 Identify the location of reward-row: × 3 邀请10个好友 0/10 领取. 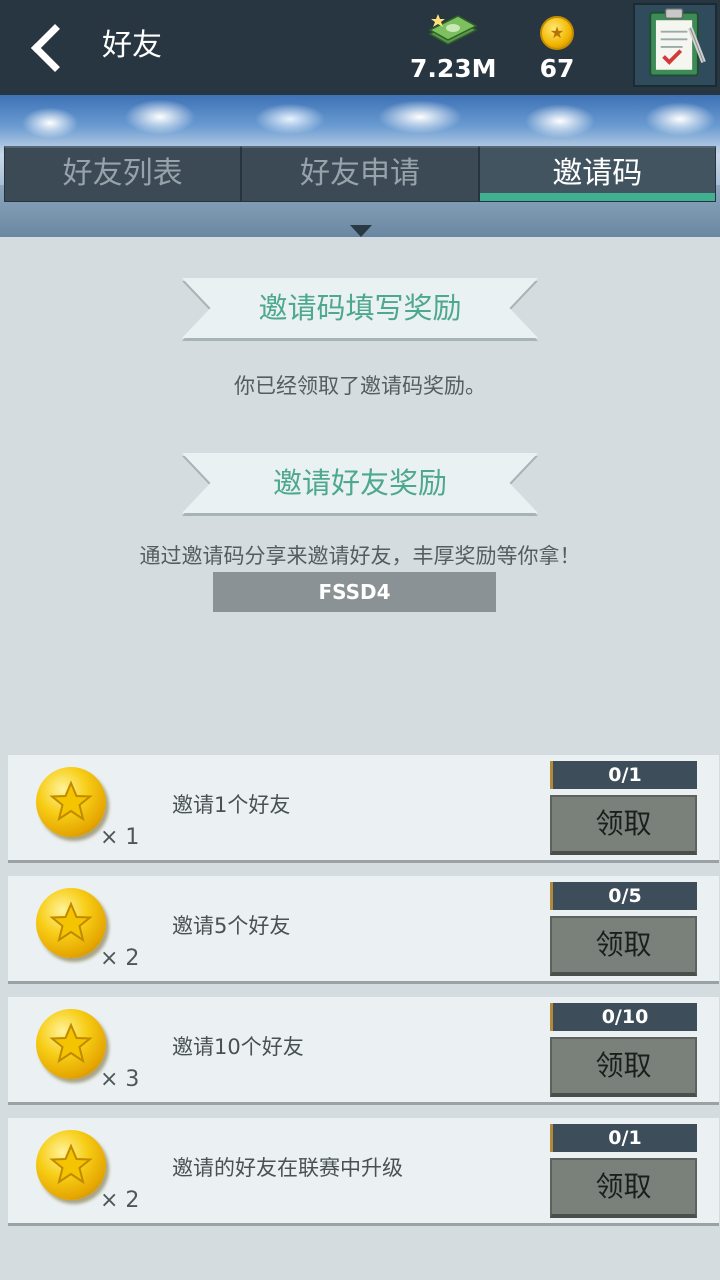
(363, 1051).